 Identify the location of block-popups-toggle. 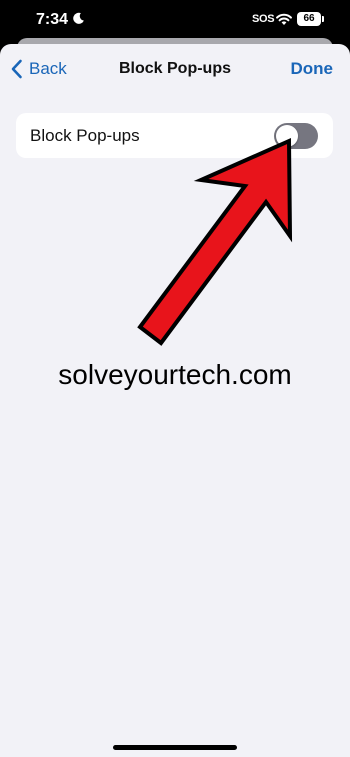
(296, 136).